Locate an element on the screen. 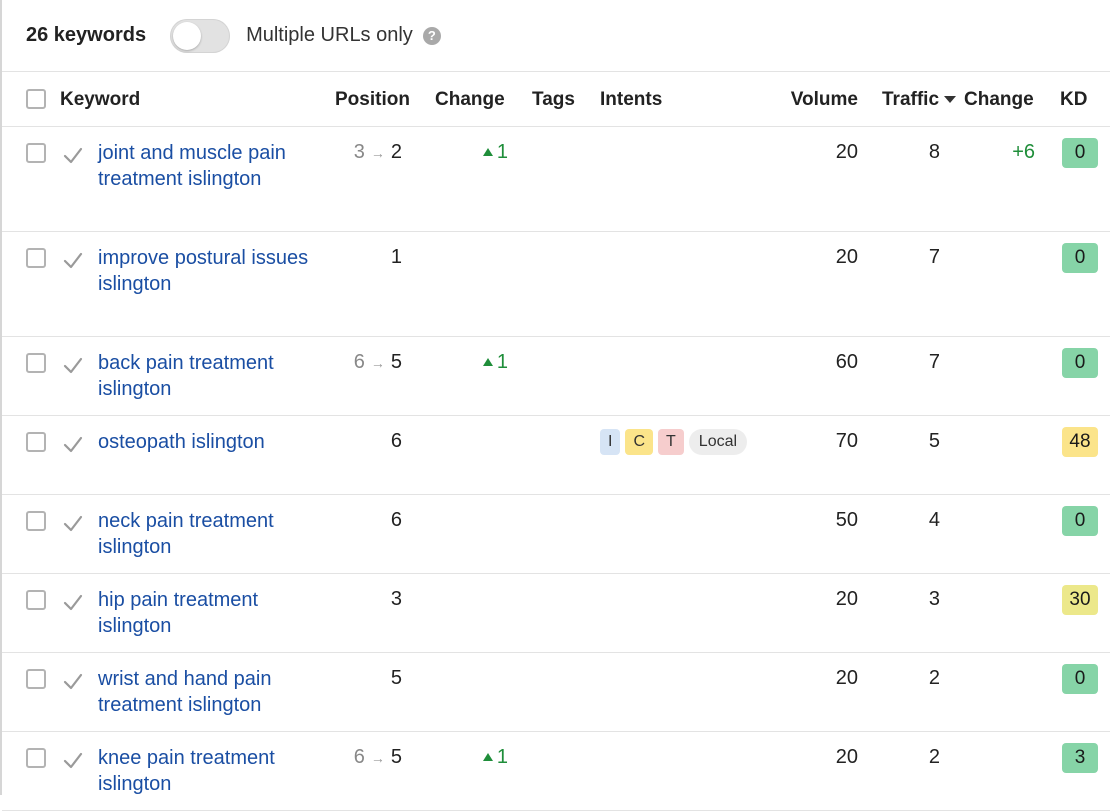 The image size is (1110, 811). col-kd: KD is located at coordinates (1073, 100).